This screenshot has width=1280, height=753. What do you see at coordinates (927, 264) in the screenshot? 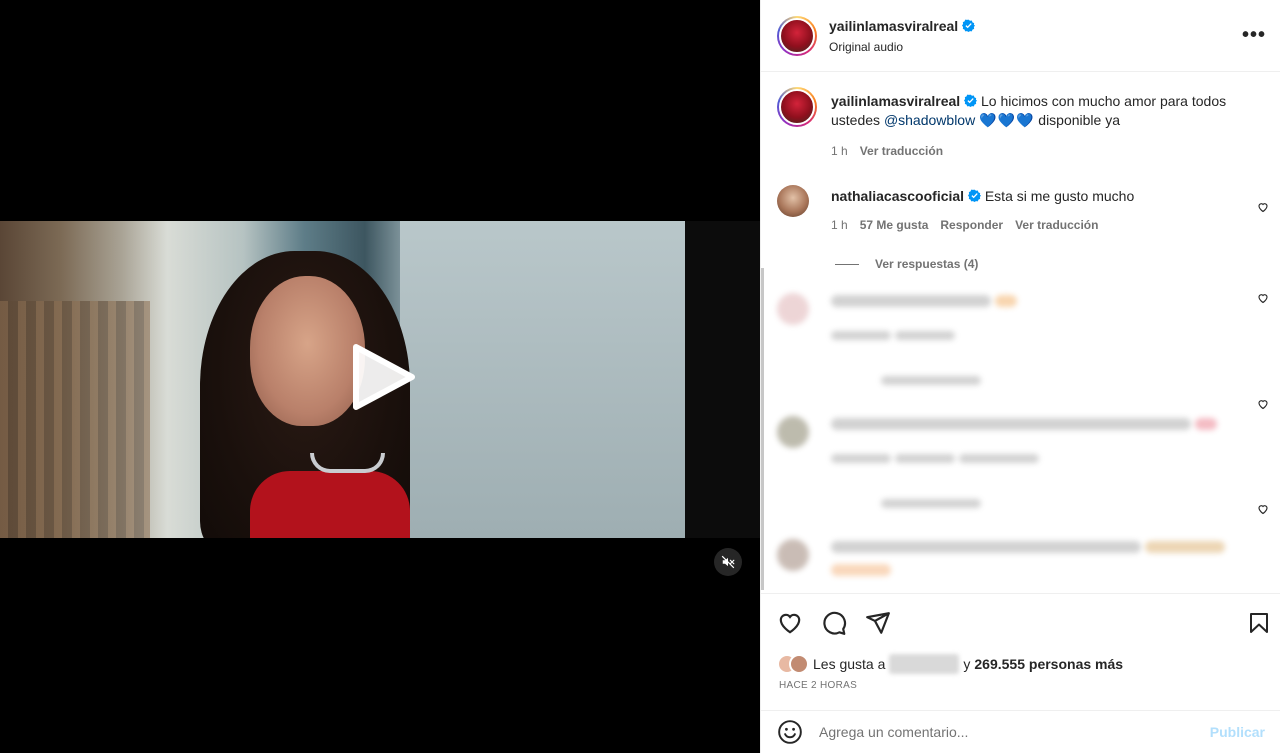
I see `view-replies-label: Ver respuestas (4)` at bounding box center [927, 264].